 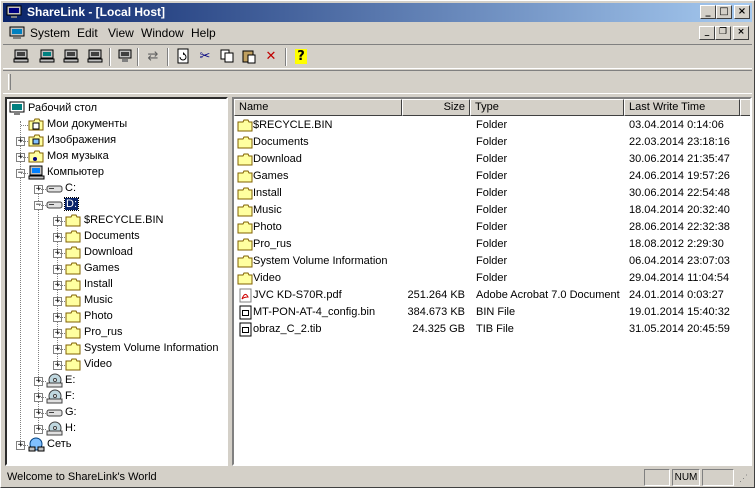 I want to click on toolbar-grip, so click(x=9, y=82).